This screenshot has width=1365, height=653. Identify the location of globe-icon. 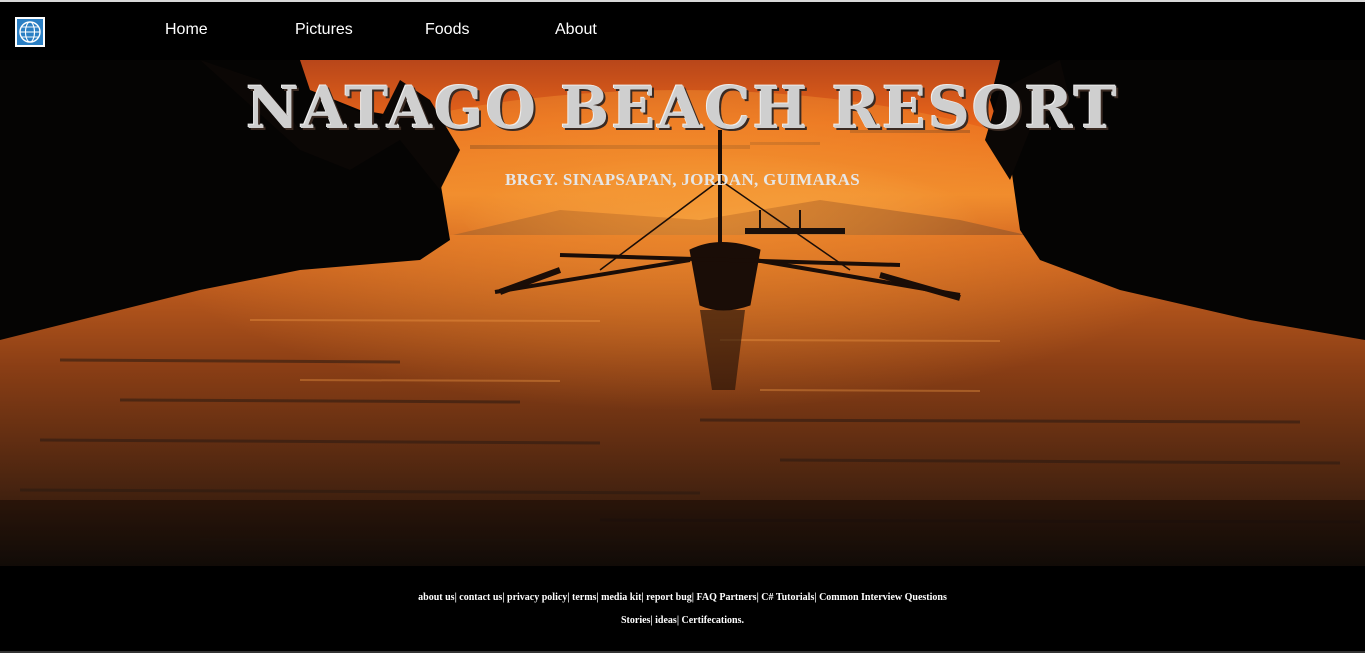
(30, 32).